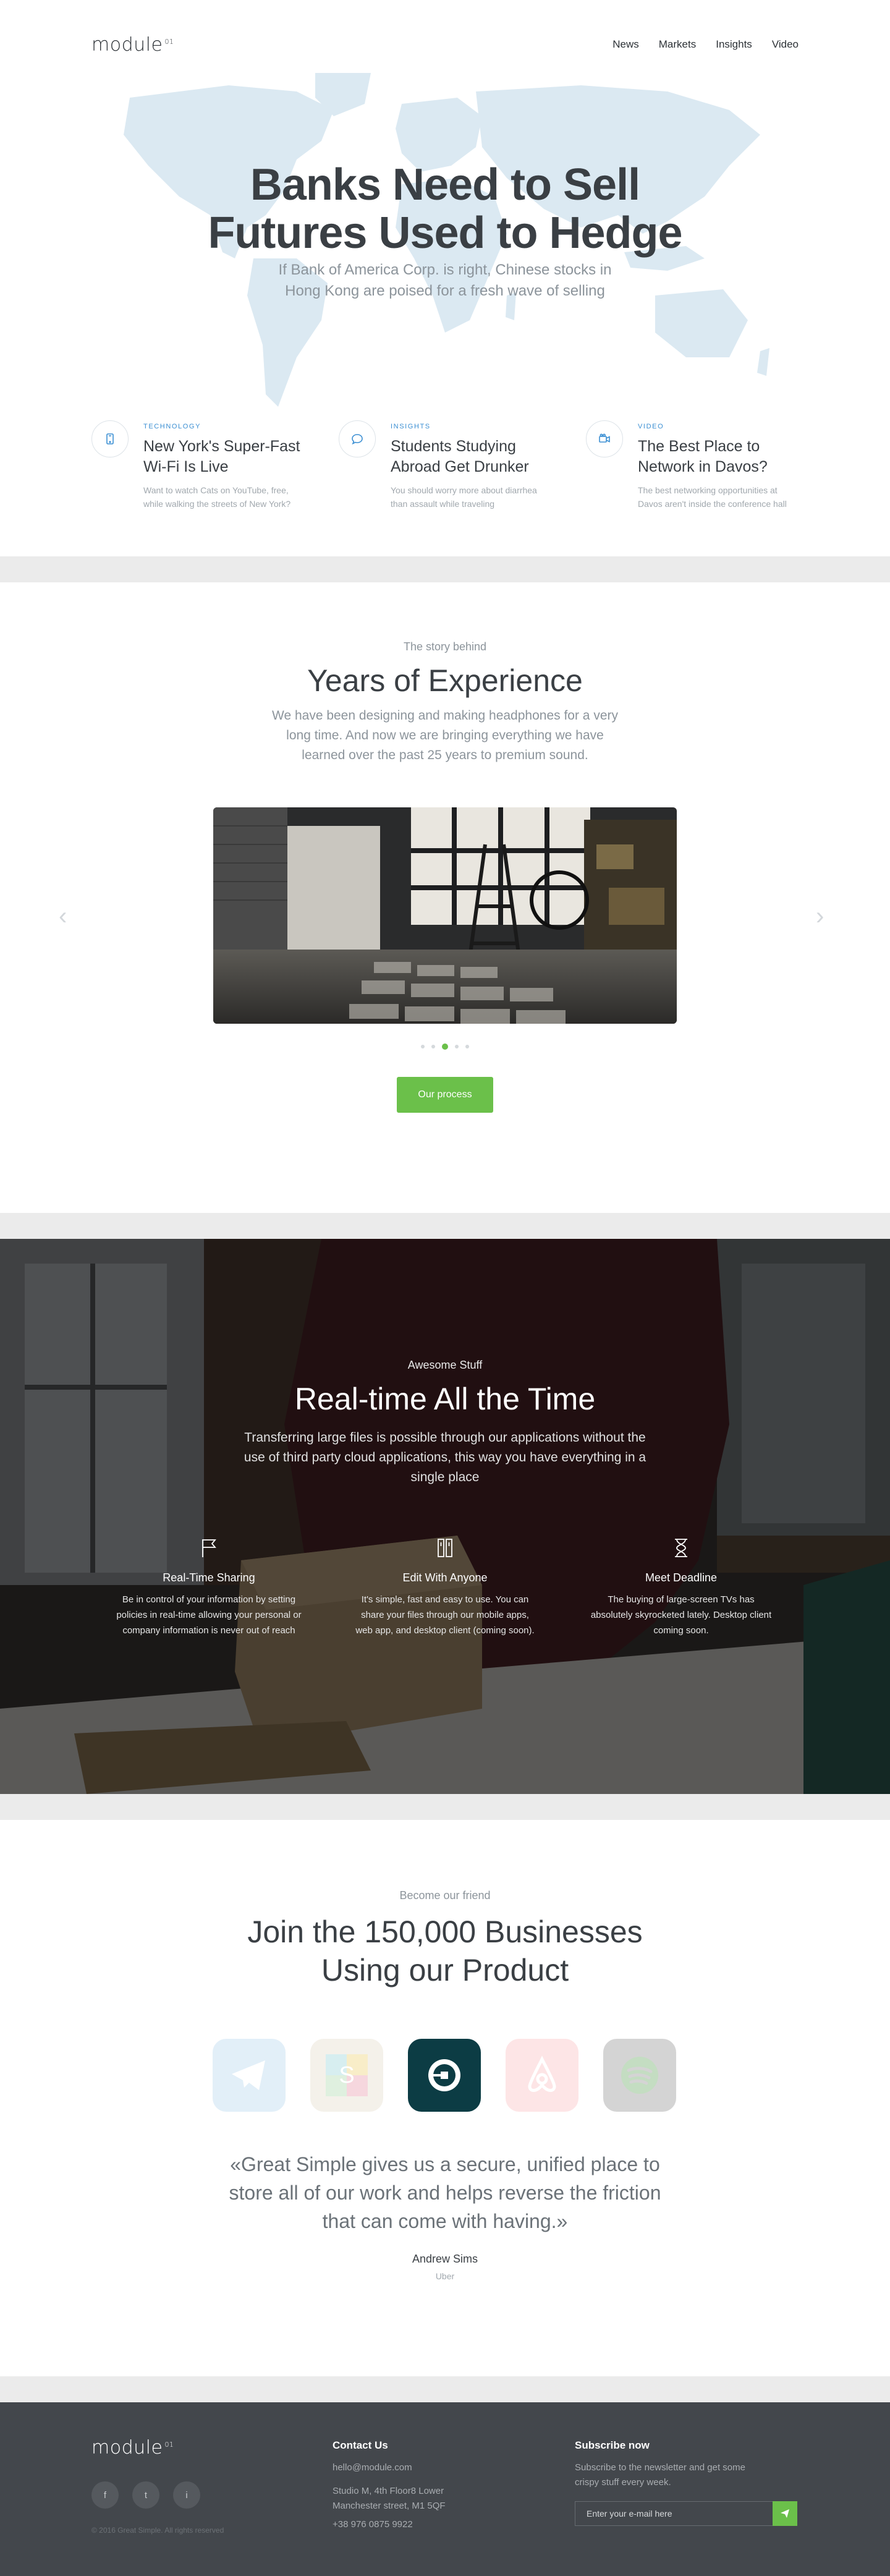 The height and width of the screenshot is (2576, 890). I want to click on nav-link-markets: Markets, so click(677, 44).